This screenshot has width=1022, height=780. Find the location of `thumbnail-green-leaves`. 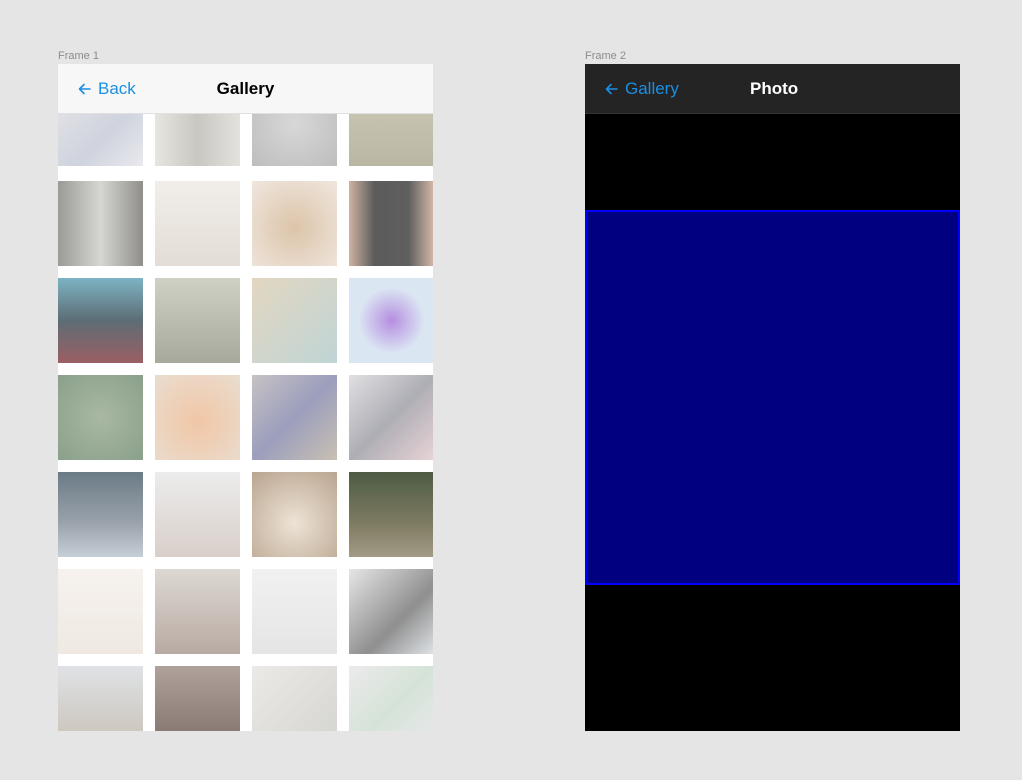

thumbnail-green-leaves is located at coordinates (100, 417).